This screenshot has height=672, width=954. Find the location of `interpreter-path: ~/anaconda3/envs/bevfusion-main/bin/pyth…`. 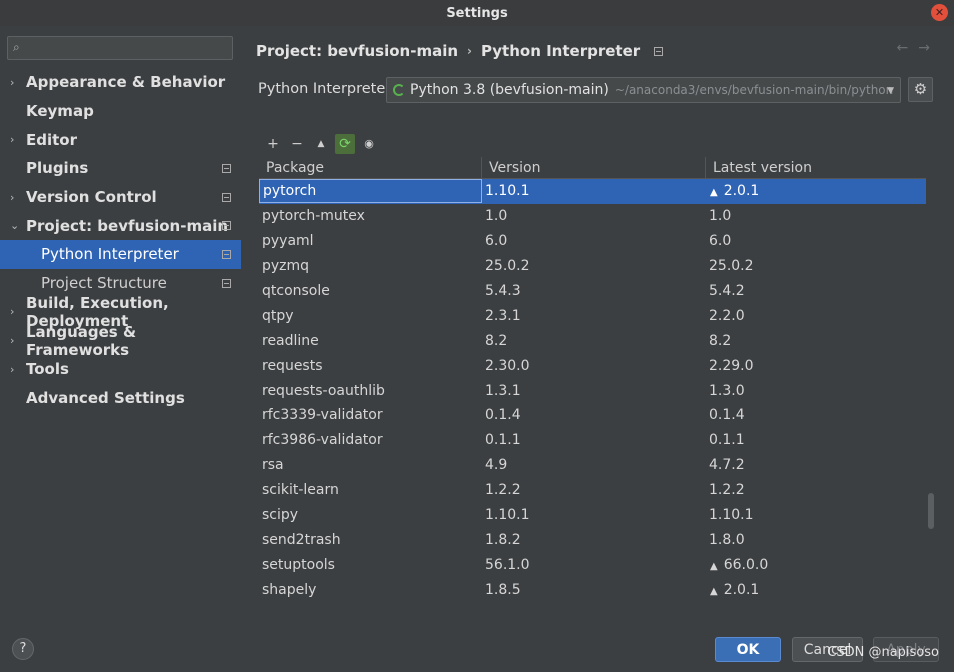

interpreter-path: ~/anaconda3/envs/bevfusion-main/bin/pyth… is located at coordinates (754, 90).